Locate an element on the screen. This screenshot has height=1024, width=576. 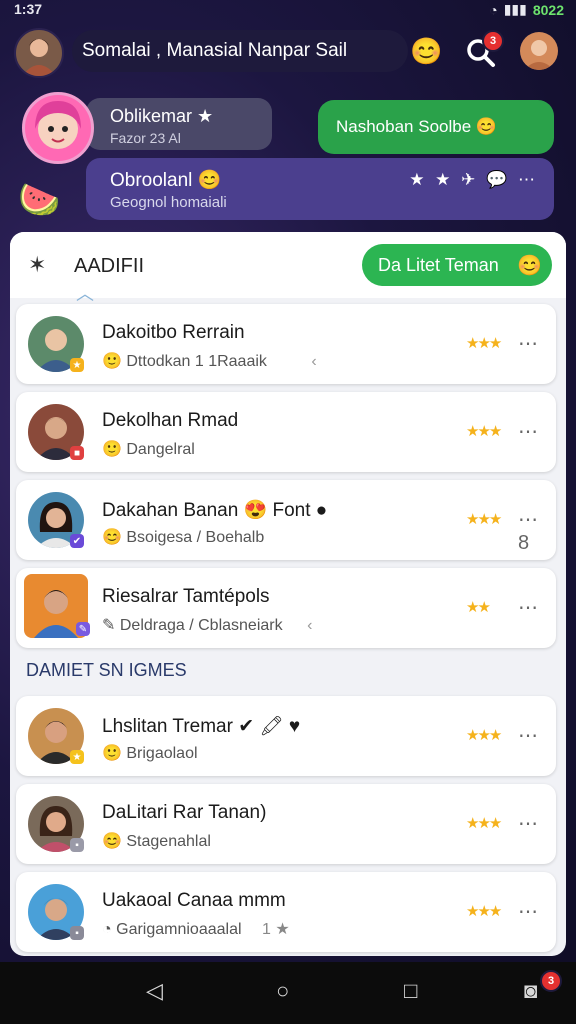
friend-name: Riesalrar Tamtépols is located at coordinates (186, 596).